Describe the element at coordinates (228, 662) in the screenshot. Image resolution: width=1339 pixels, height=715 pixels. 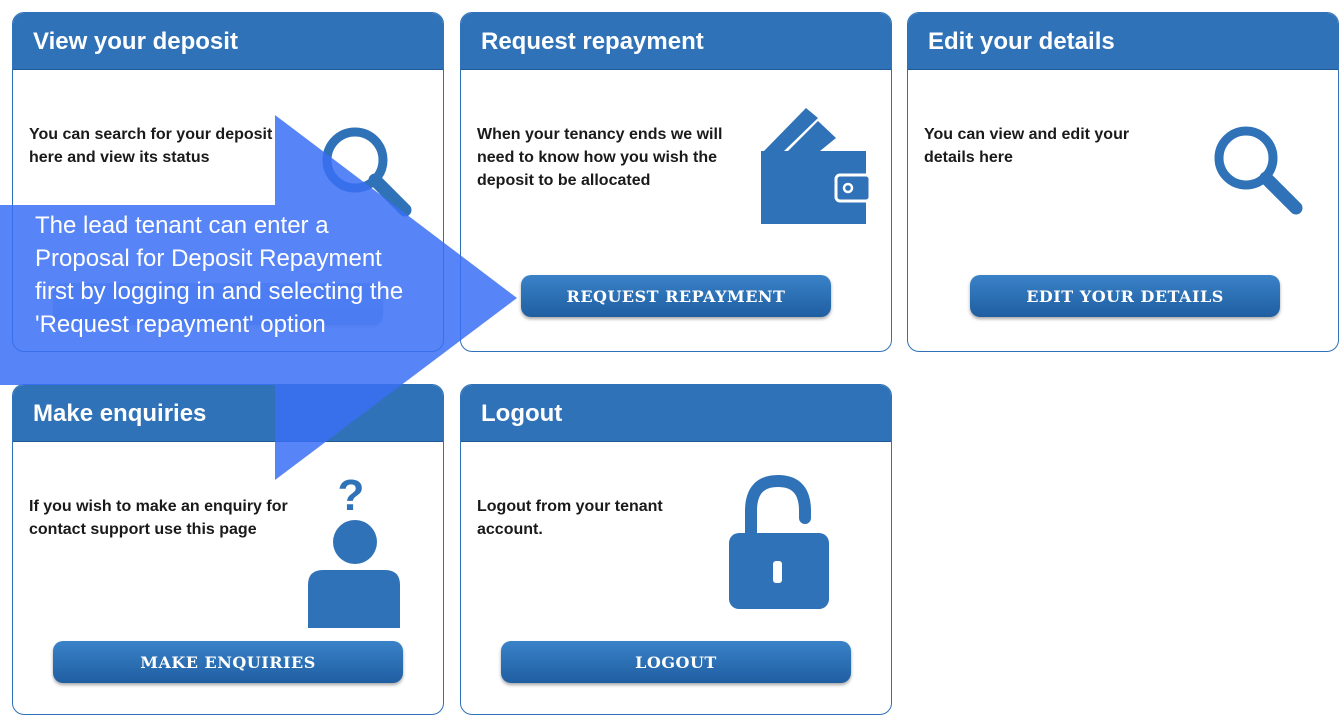
I see `make-enquiries-button: MAKE ENQUIRIES` at that location.